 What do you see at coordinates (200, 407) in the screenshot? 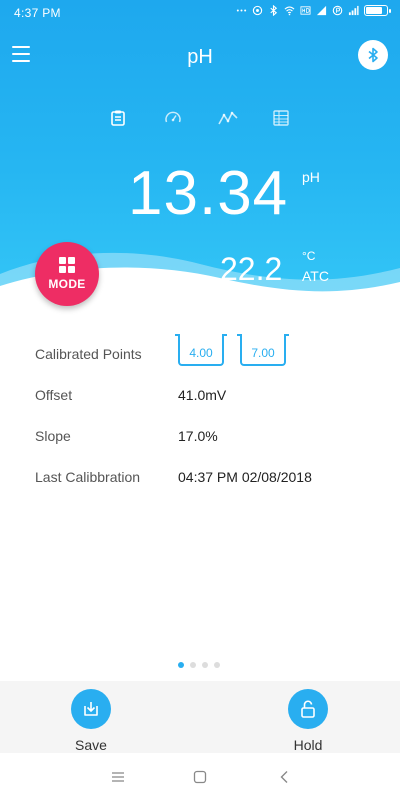
I see `offset-row: Offset 41.0mV` at bounding box center [200, 407].